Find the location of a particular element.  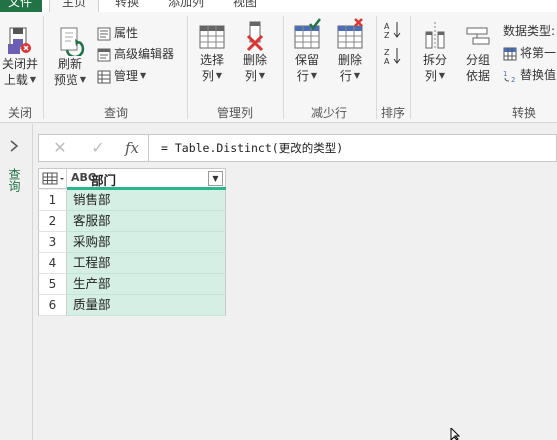

sort-descending-icon: Z A is located at coordinates (392, 57).